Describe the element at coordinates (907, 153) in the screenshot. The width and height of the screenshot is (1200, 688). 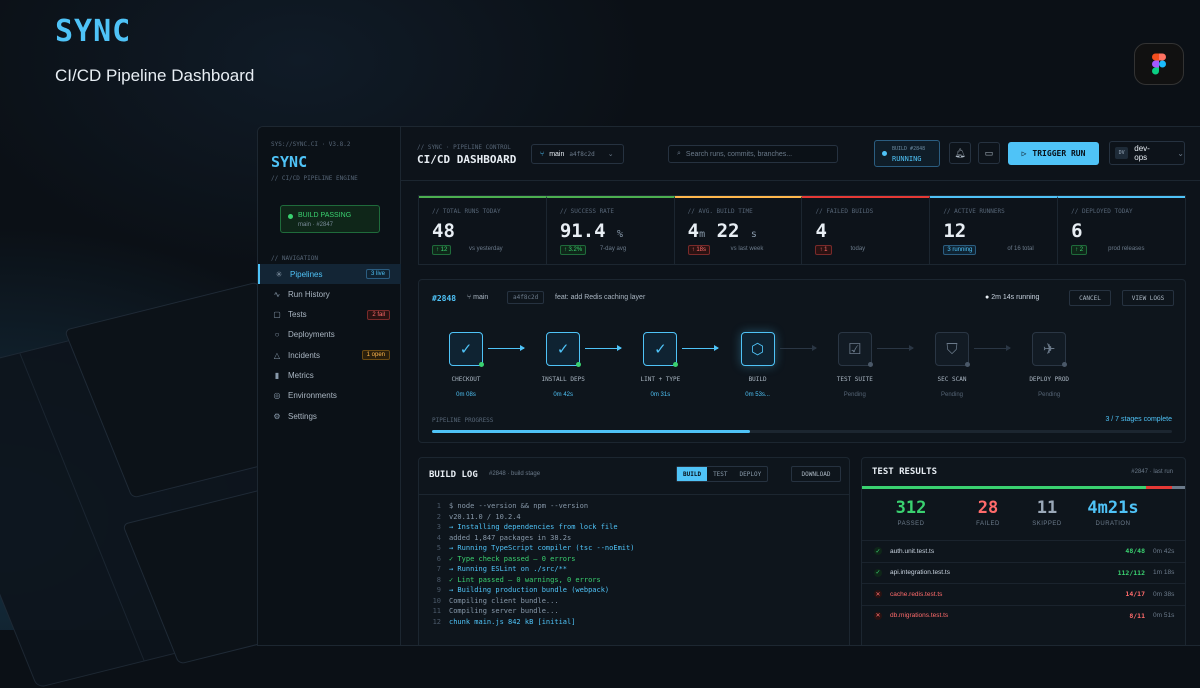
I see `current-build-chip: BUILD #2848 RUNNING` at that location.